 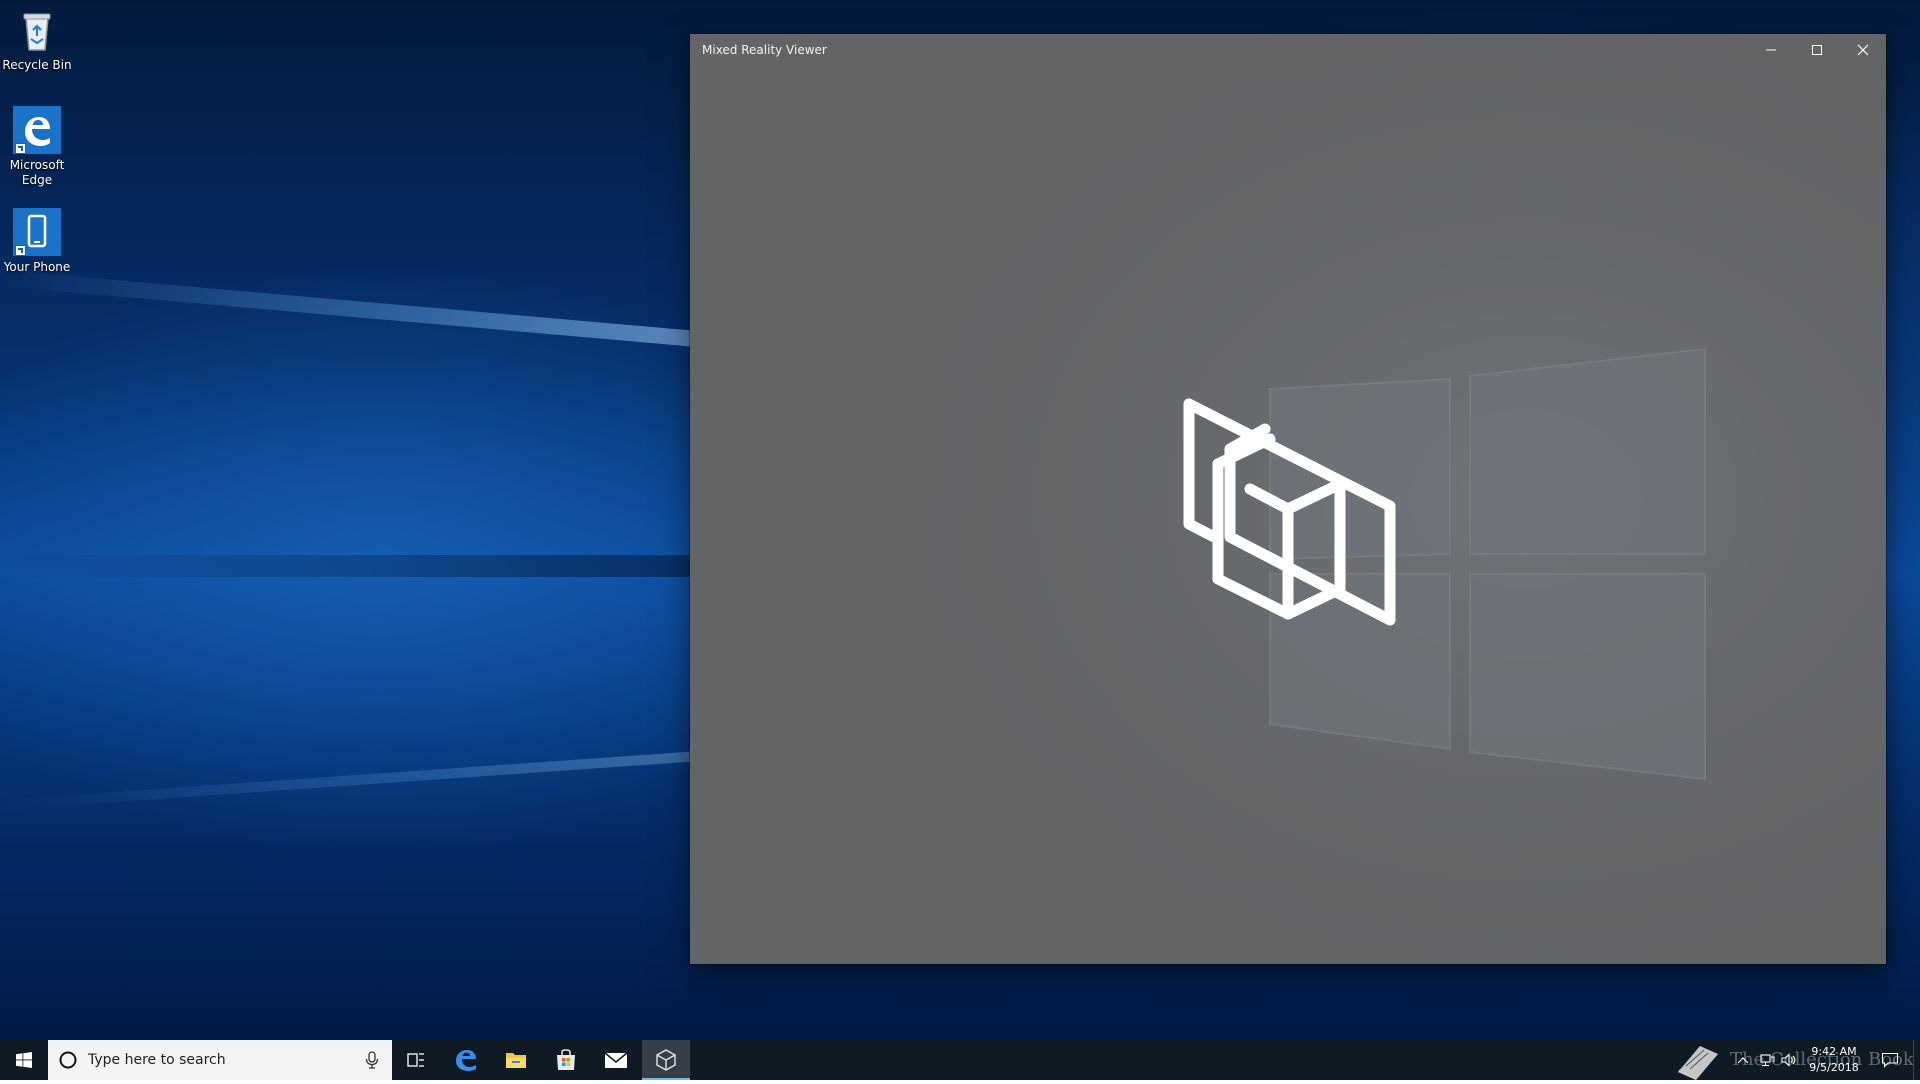 I want to click on notification-icon, so click(x=1890, y=1060).